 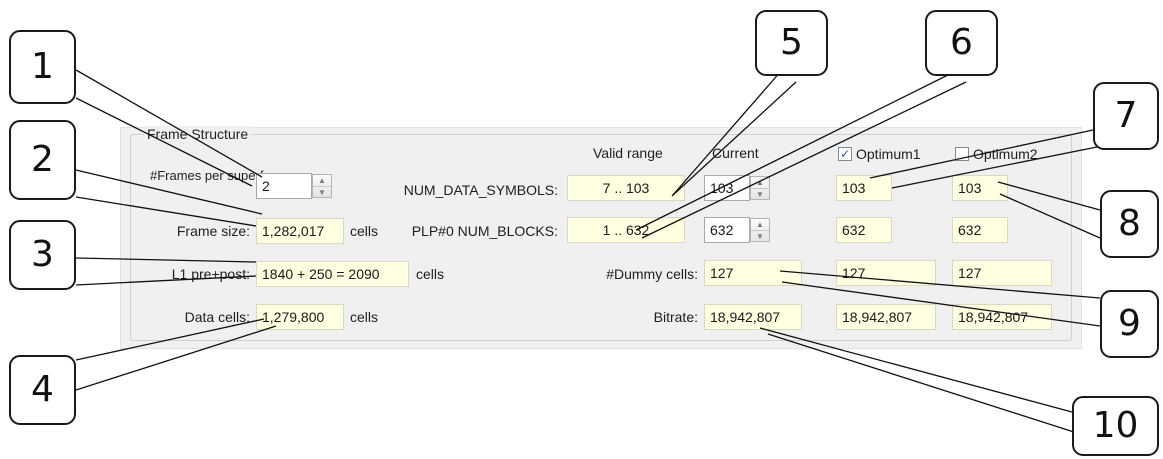 I want to click on callout-5-leader, so click(x=734, y=133).